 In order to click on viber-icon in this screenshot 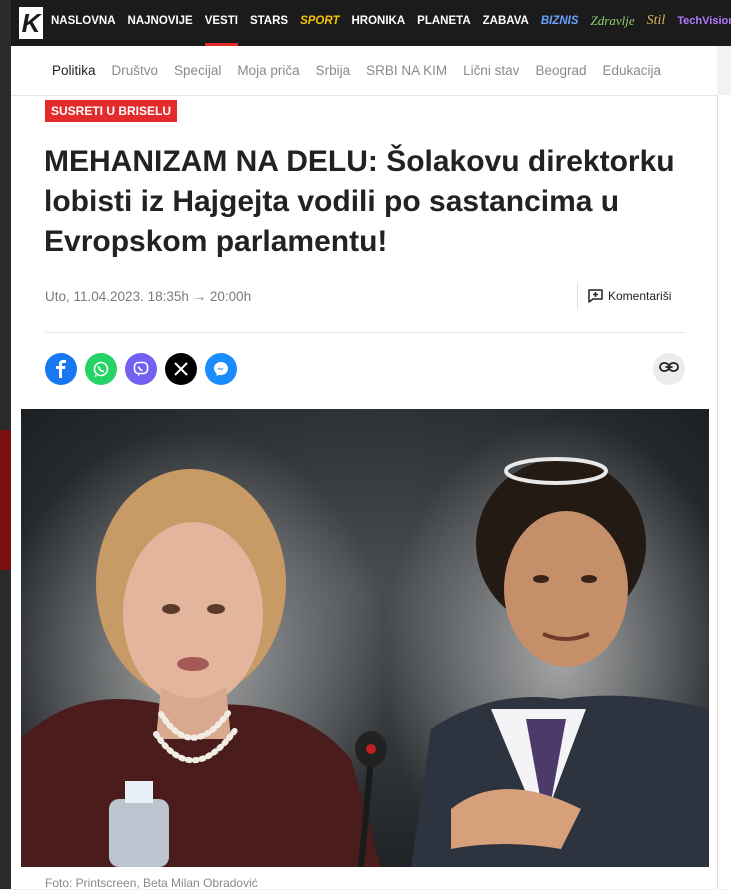, I will do `click(141, 369)`.